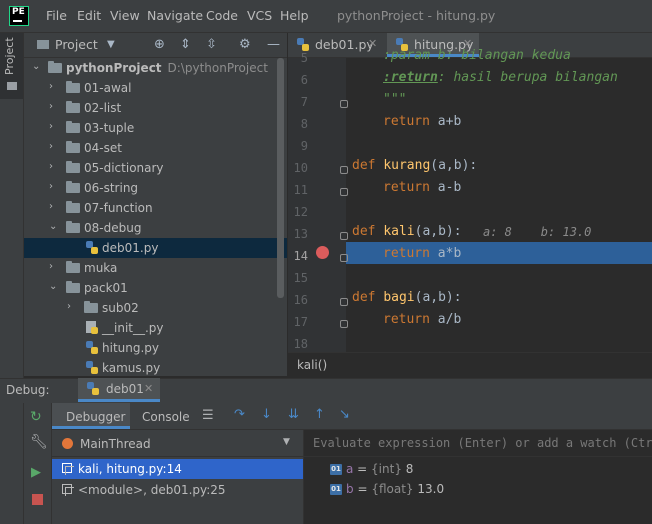  Describe the element at coordinates (319, 414) in the screenshot. I see `step-out-icon: ↑` at that location.